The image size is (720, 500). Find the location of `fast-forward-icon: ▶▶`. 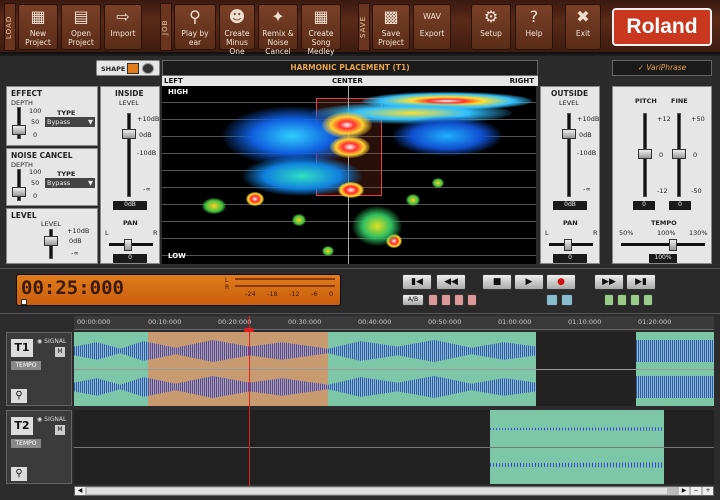

fast-forward-icon: ▶▶ is located at coordinates (609, 282).